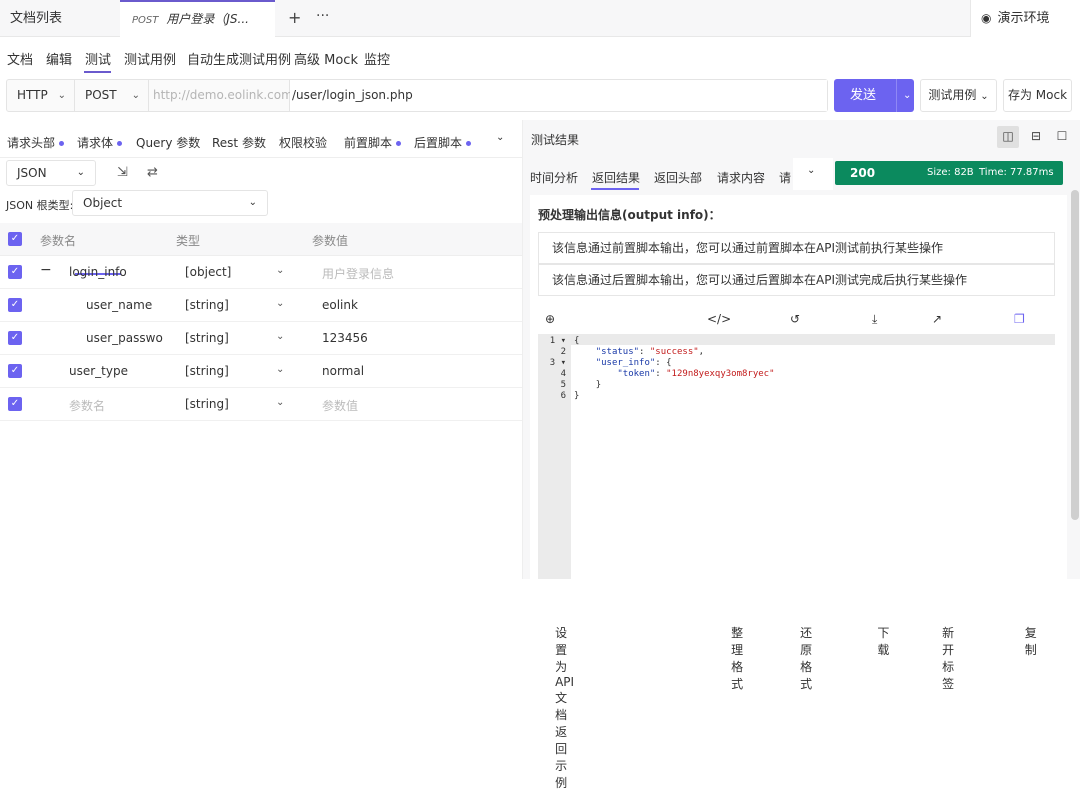 This screenshot has height=791, width=1080. Describe the element at coordinates (95, 143) in the screenshot. I see `tab-label: 请求体` at that location.